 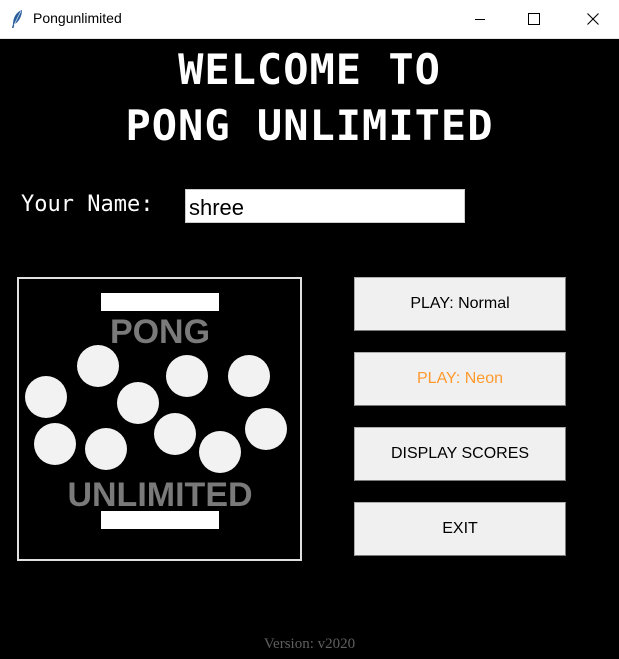 I want to click on logo-bottom-text: UNLIMITED, so click(x=159, y=495).